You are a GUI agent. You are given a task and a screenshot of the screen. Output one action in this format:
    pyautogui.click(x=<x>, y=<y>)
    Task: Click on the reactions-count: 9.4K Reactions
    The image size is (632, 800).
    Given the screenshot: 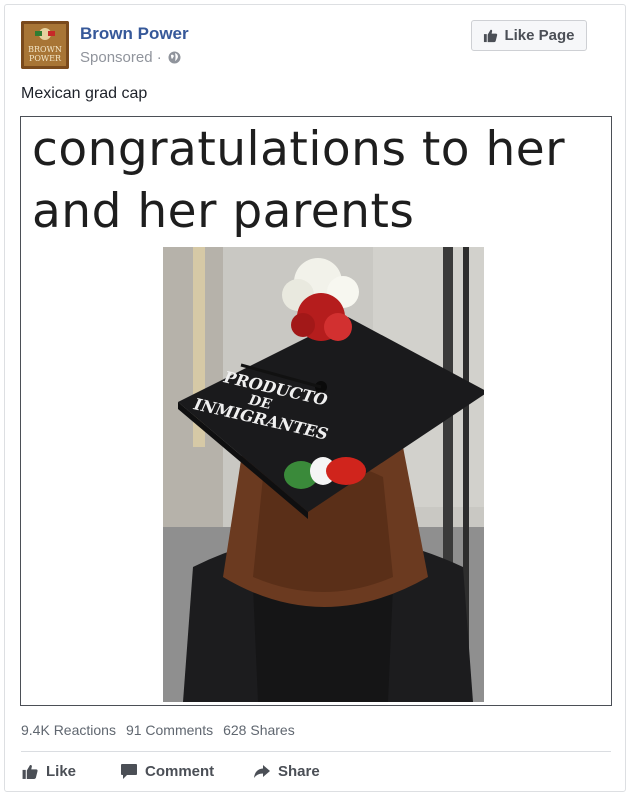 What is the action you would take?
    pyautogui.click(x=68, y=730)
    